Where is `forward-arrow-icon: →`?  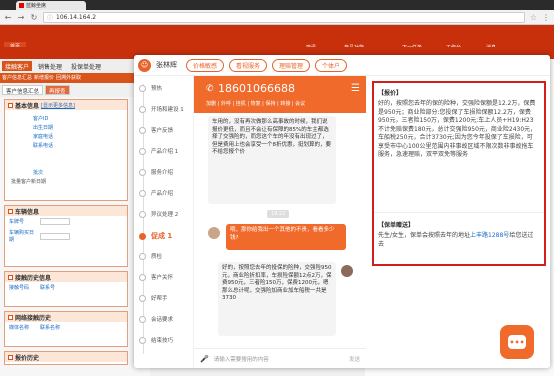
forward-arrow-icon: → is located at coordinates (21, 17).